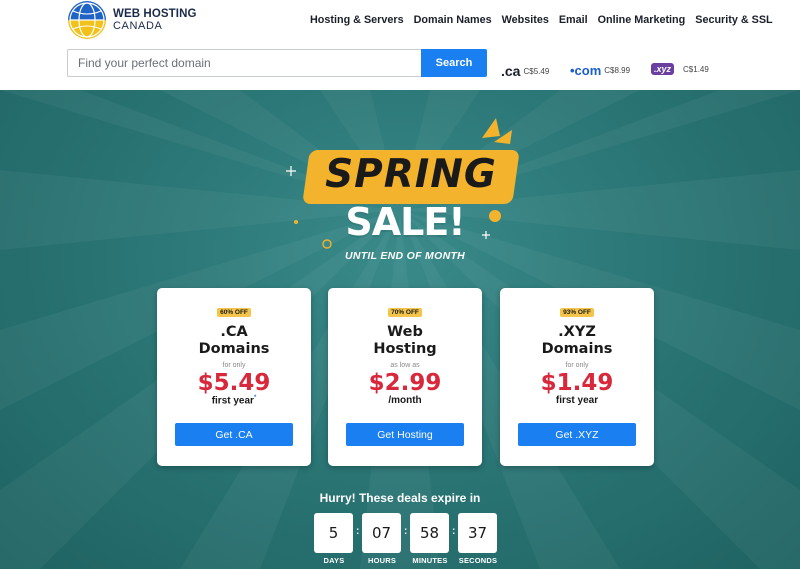 This screenshot has height=569, width=800. What do you see at coordinates (234, 340) in the screenshot?
I see `offer-title: .CA Domains` at bounding box center [234, 340].